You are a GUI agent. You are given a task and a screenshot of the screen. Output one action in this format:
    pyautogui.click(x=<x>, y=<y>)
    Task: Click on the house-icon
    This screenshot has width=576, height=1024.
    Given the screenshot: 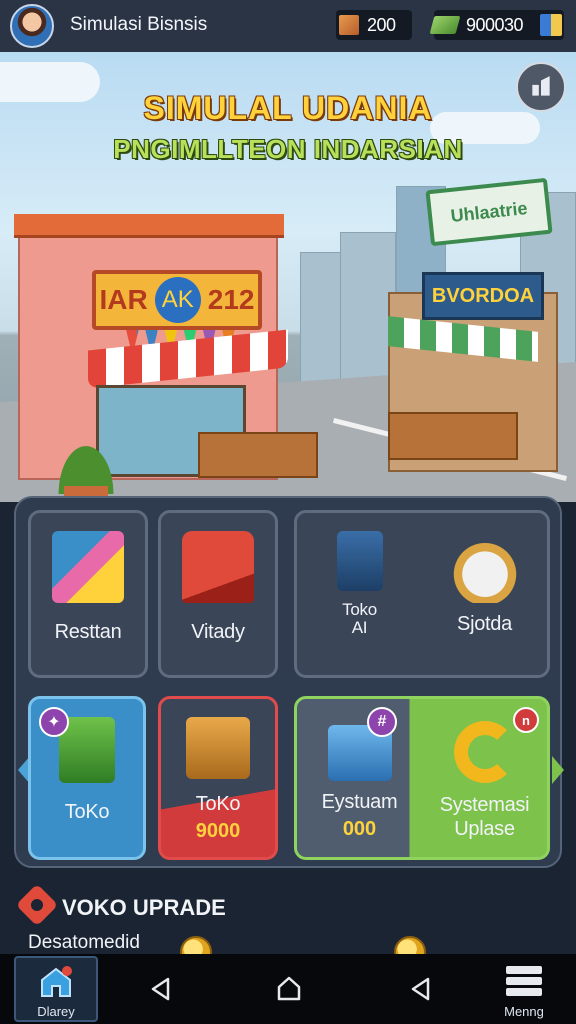 What is the action you would take?
    pyautogui.click(x=56, y=981)
    